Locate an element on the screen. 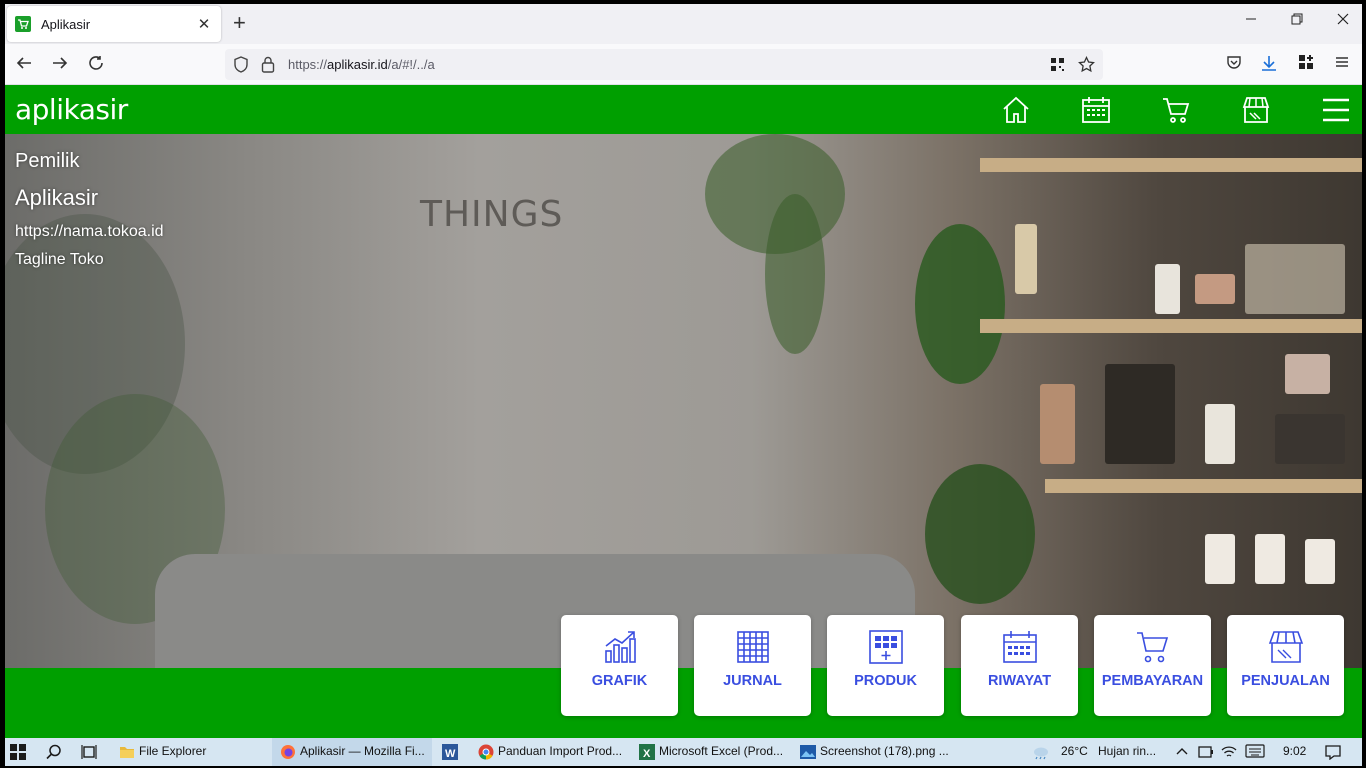 This screenshot has height=768, width=1366. wall-sign: THINGS is located at coordinates (492, 214).